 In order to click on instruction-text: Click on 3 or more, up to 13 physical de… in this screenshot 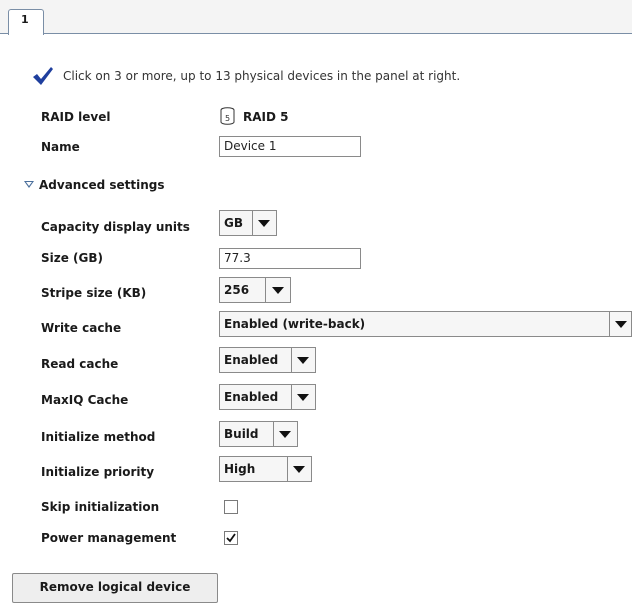, I will do `click(262, 76)`.